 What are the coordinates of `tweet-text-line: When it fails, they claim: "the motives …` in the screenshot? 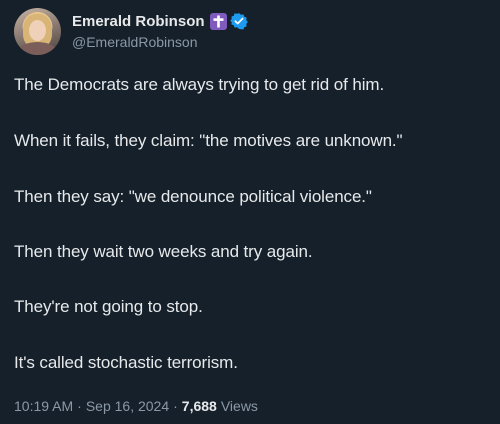 It's located at (208, 140).